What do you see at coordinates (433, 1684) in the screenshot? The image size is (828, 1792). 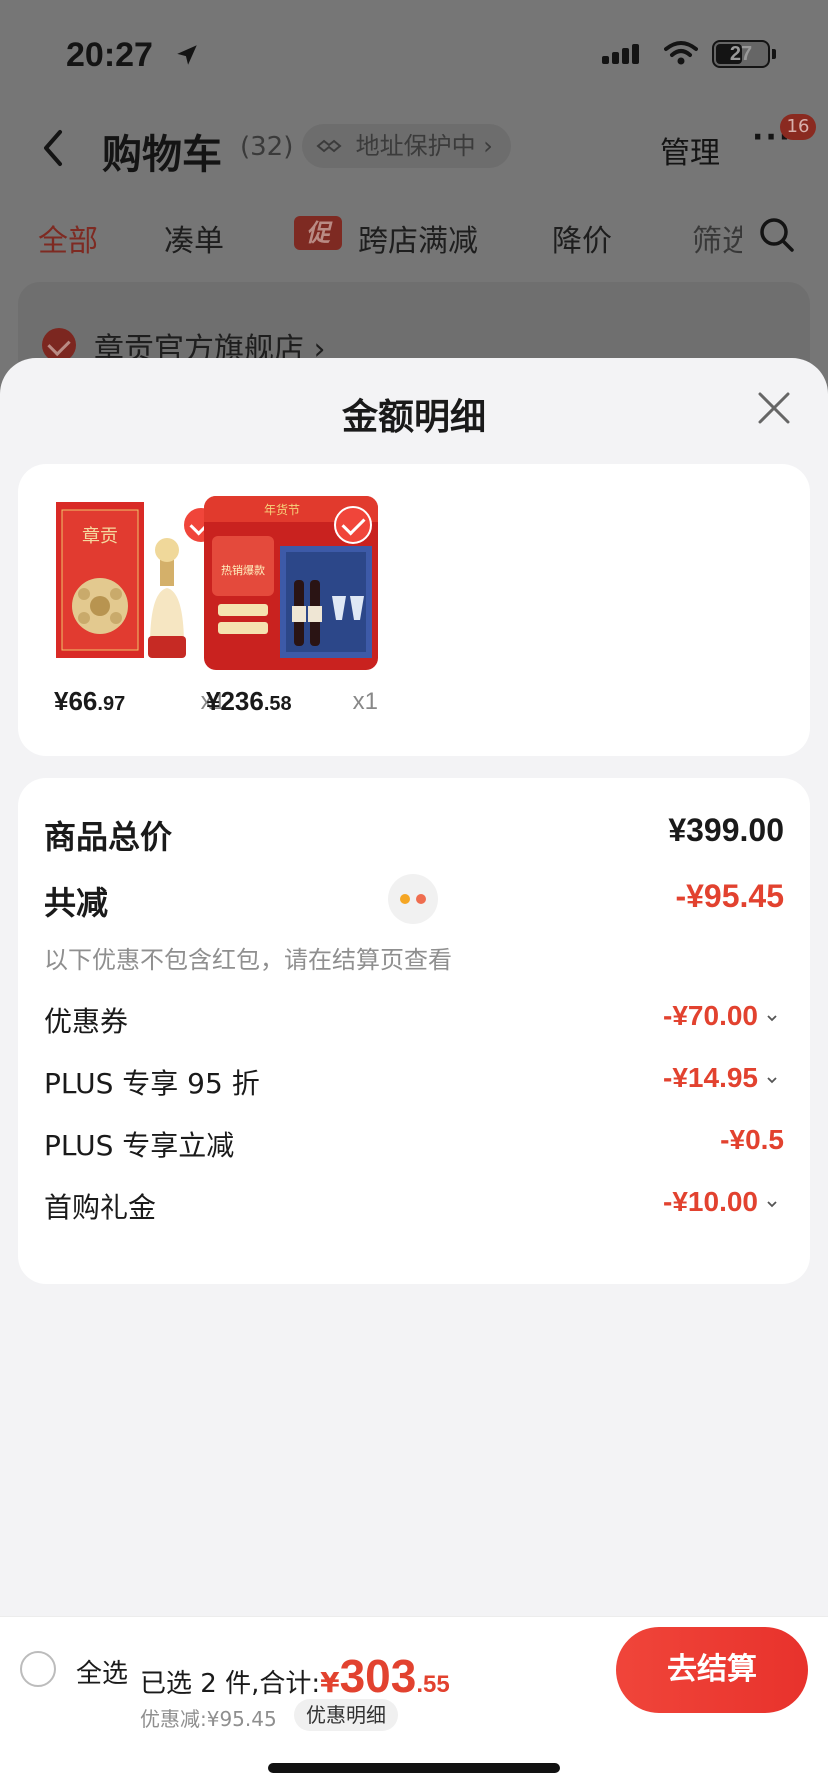 I see `total-amount-decimal: .55` at bounding box center [433, 1684].